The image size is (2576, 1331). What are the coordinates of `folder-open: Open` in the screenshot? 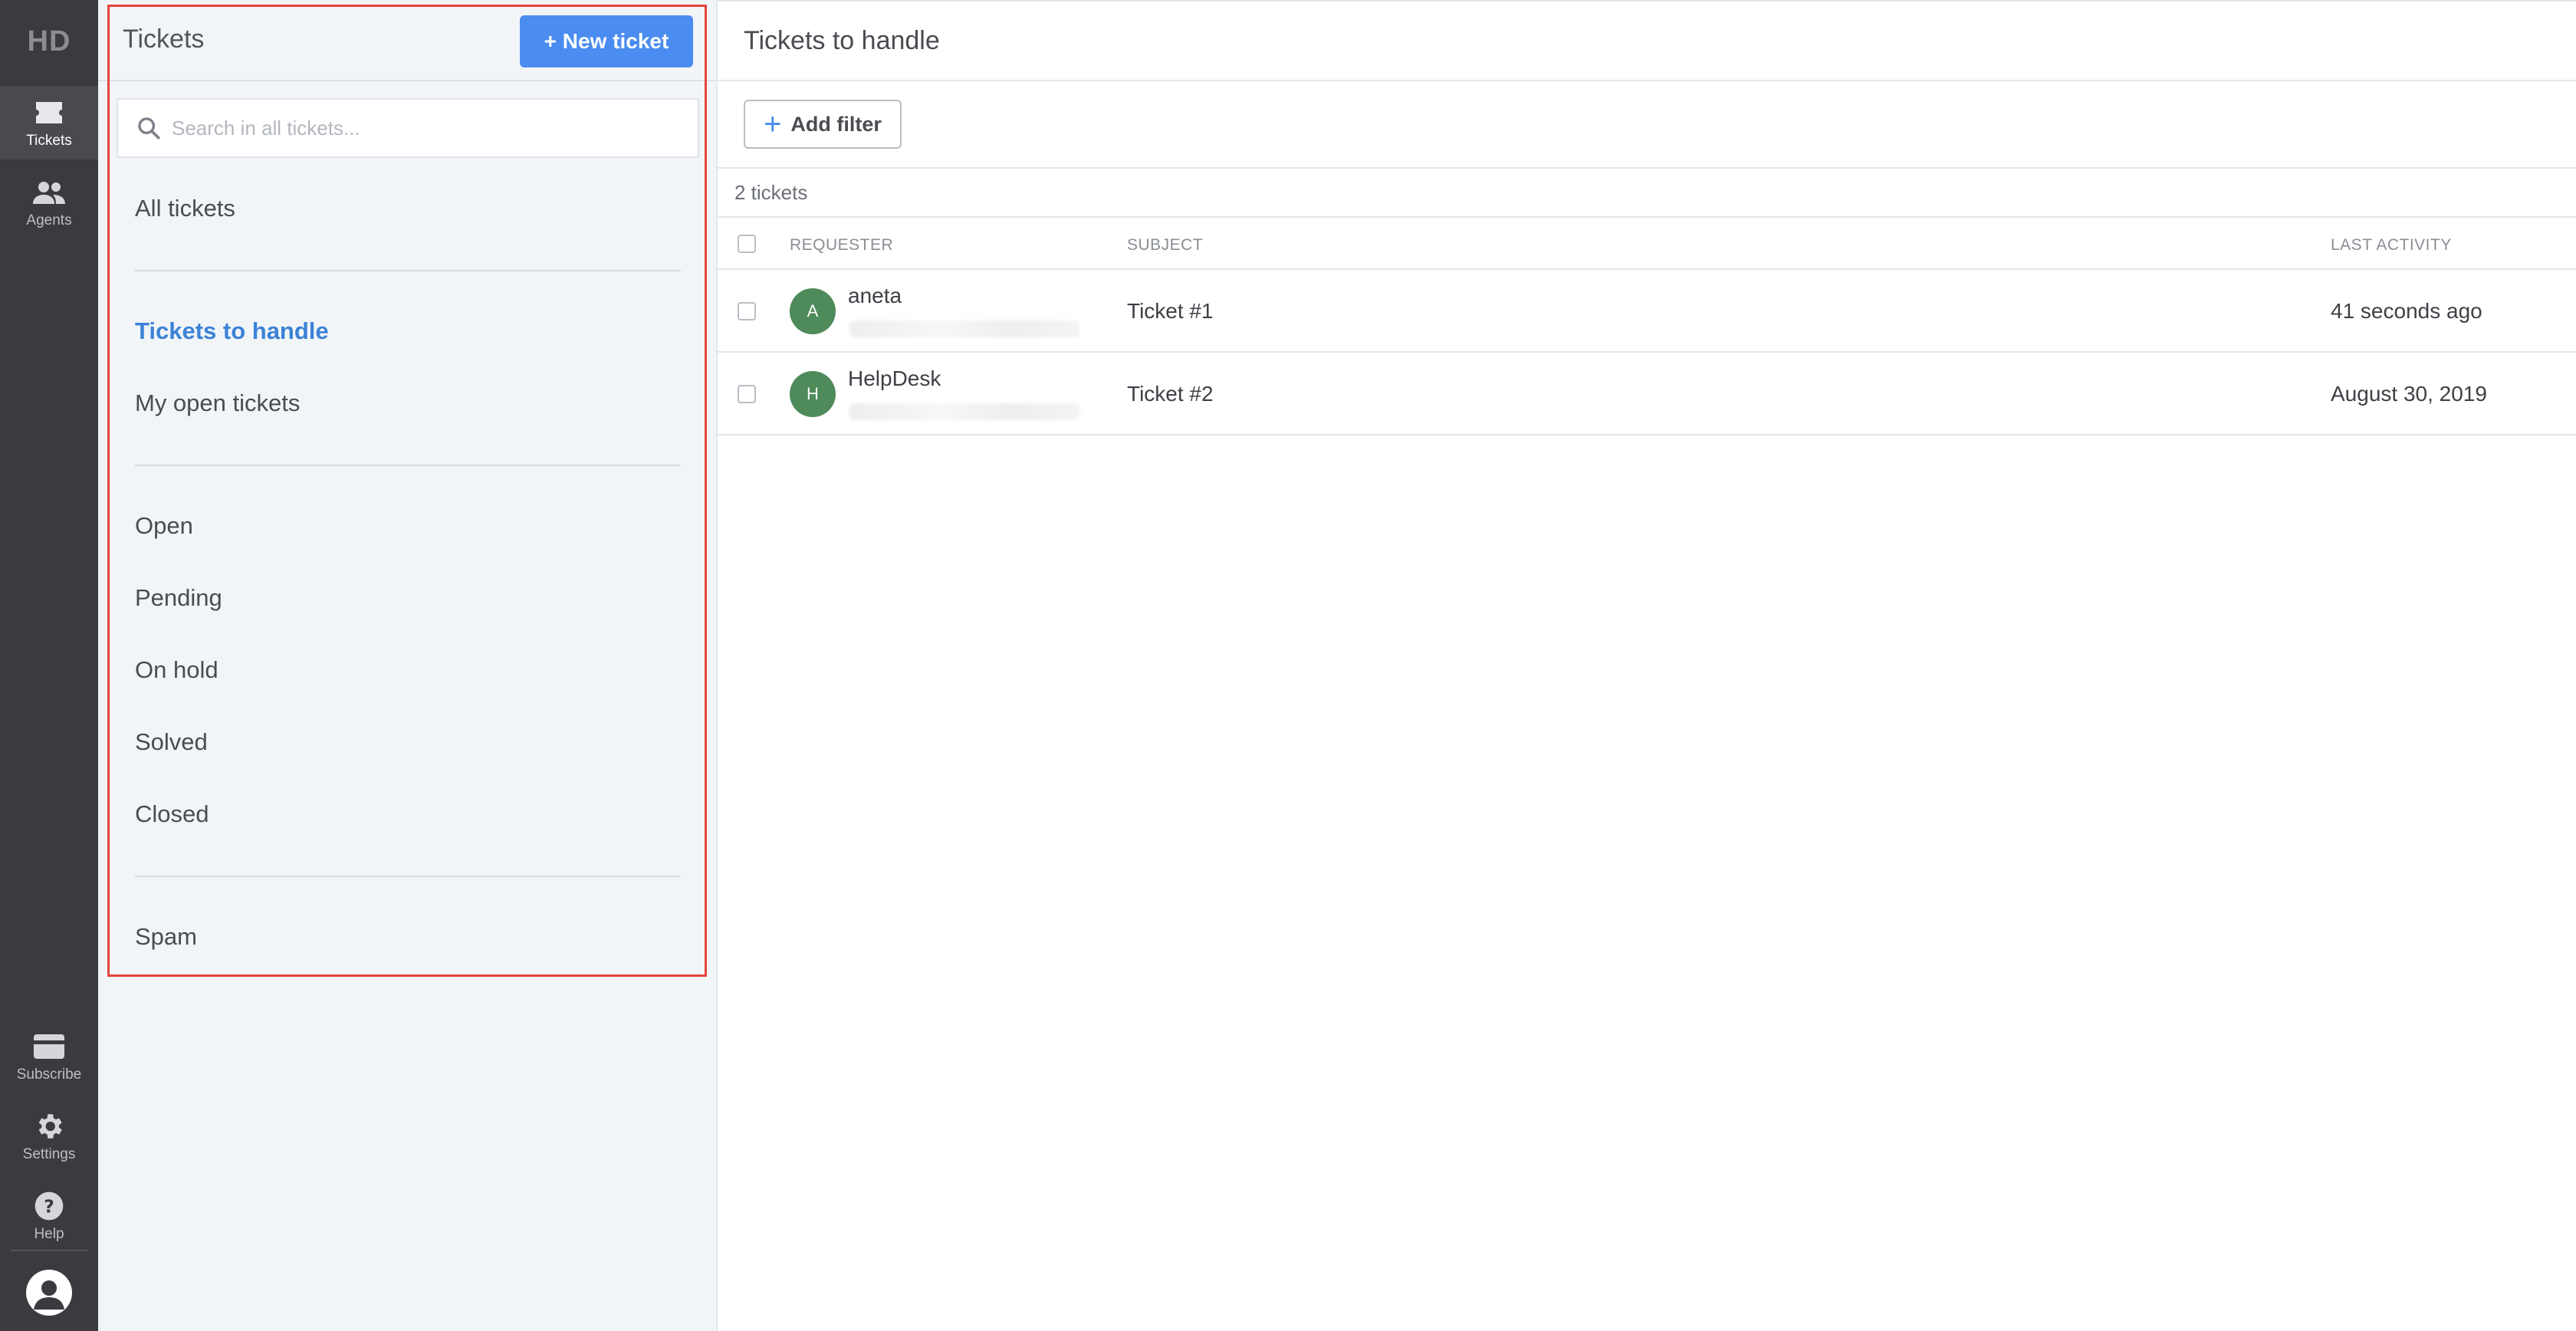 It's located at (164, 526).